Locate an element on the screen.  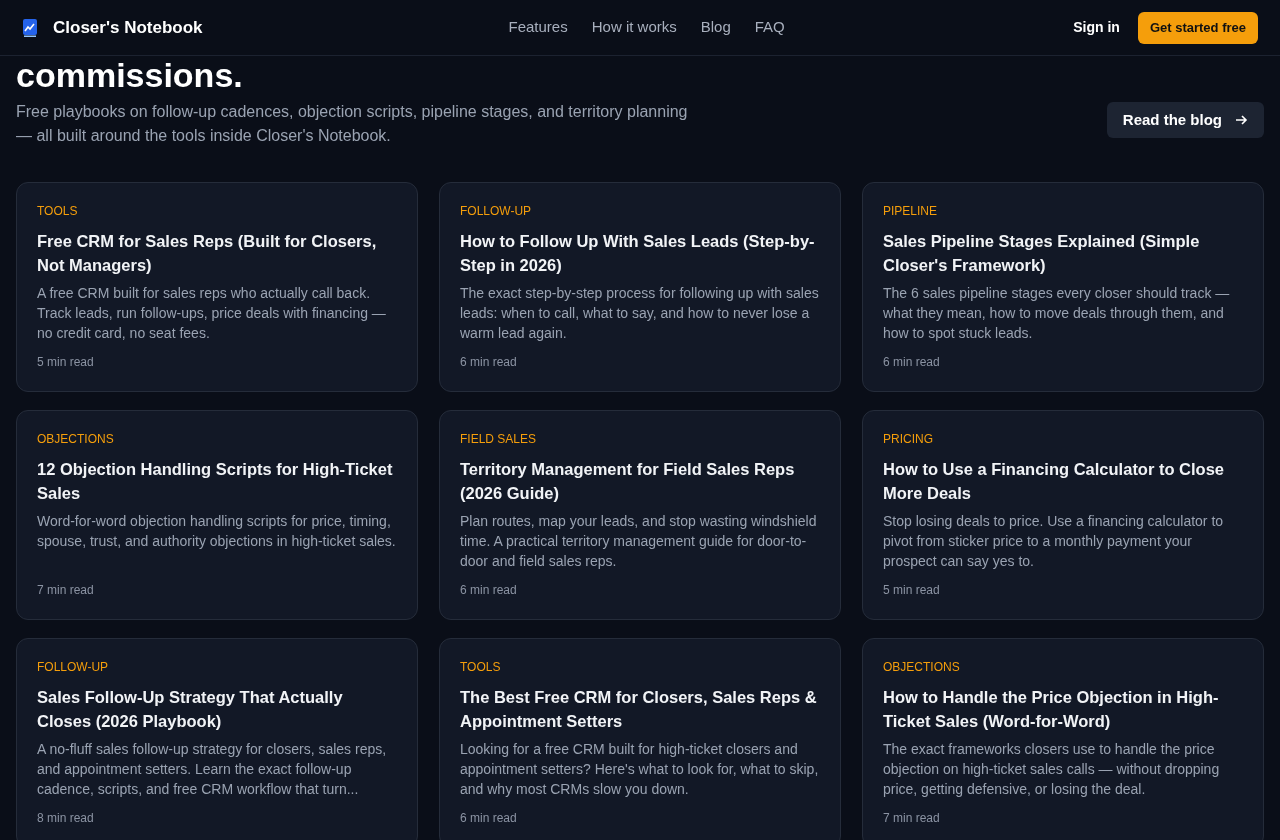
article-title: Sales Pipeline Stages Explained (Simple Closer's Framework) is located at coordinates (1042, 253).